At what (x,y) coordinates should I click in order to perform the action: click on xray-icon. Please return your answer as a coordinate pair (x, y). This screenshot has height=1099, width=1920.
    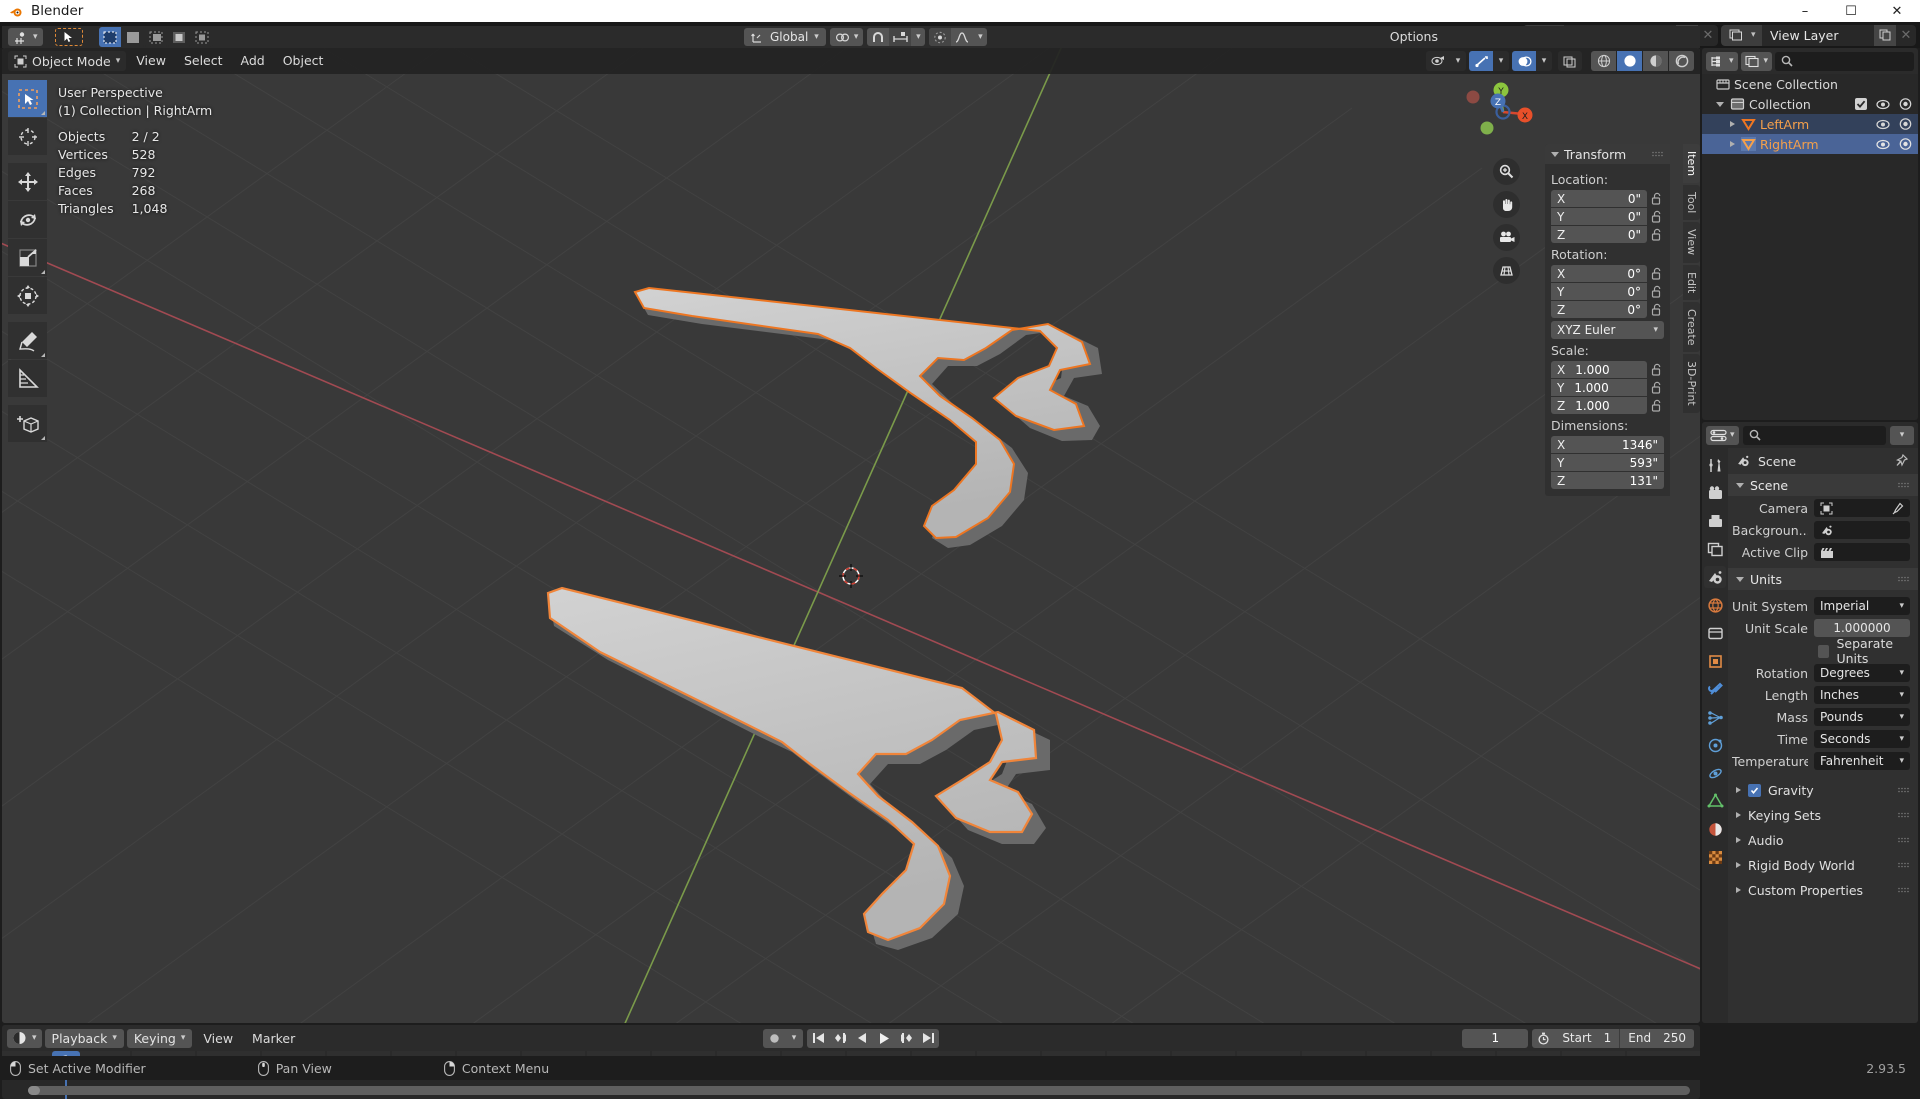
    Looking at the image, I should click on (1570, 61).